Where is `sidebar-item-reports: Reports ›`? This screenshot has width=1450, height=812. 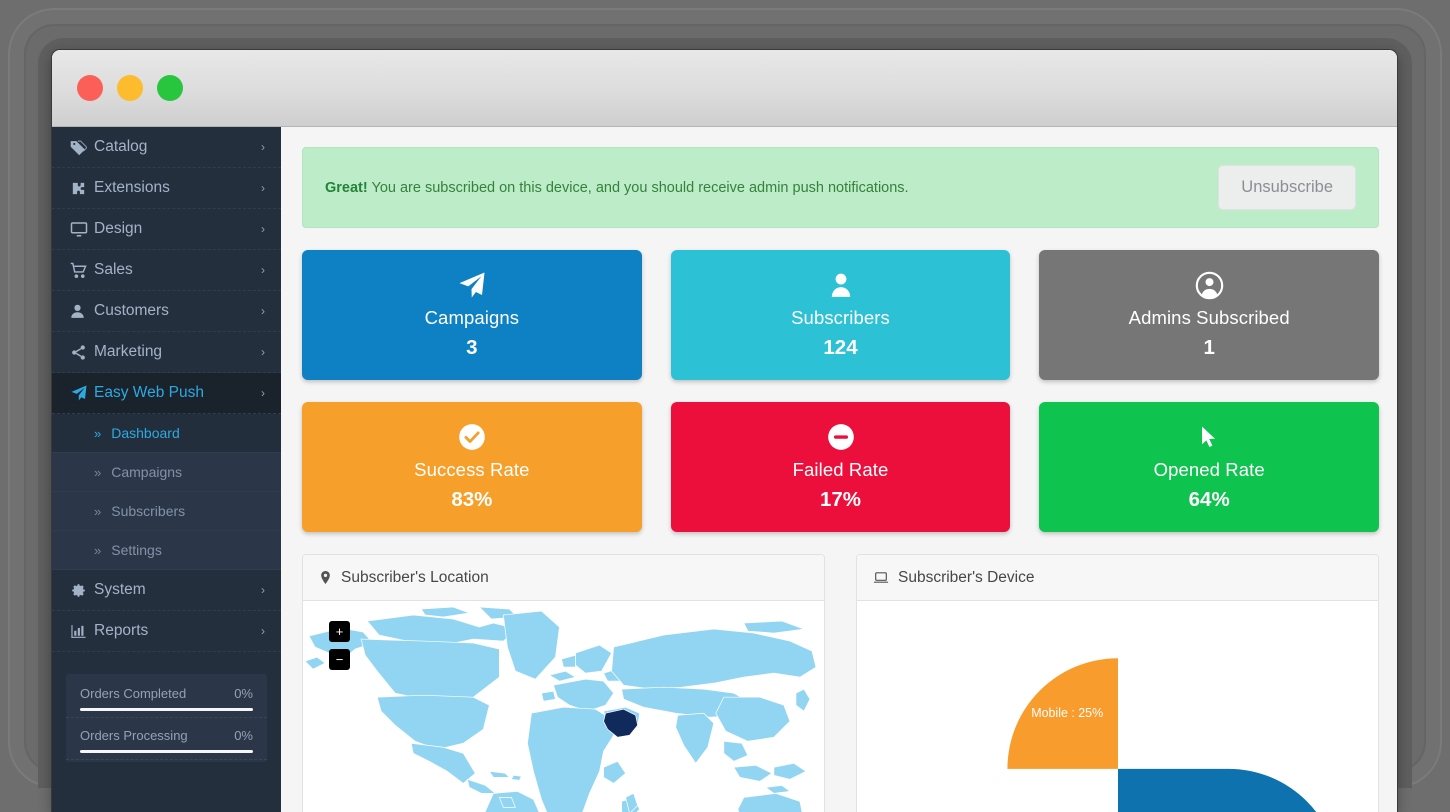 sidebar-item-reports: Reports › is located at coordinates (166, 631).